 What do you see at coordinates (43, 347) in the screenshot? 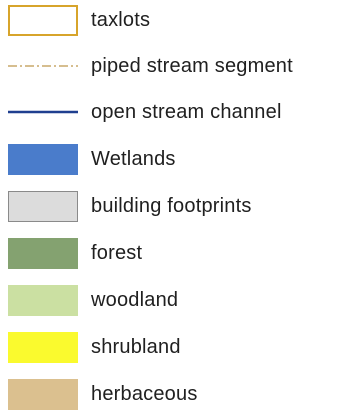
I see `shrubland-swatch` at bounding box center [43, 347].